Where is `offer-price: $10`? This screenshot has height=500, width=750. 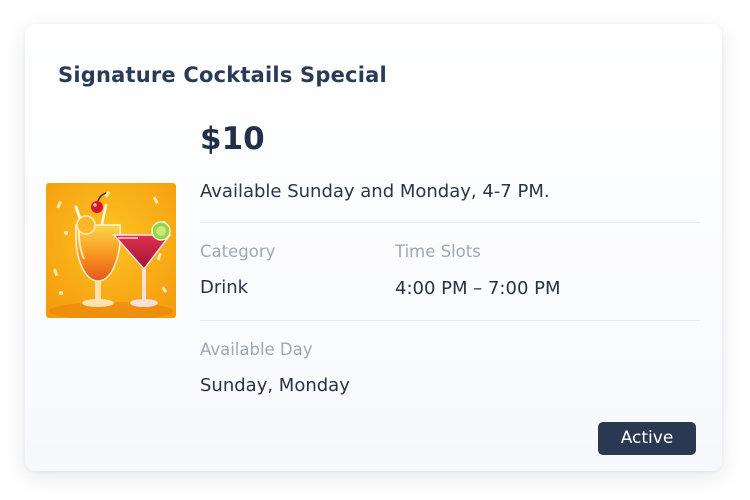
offer-price: $10 is located at coordinates (232, 139).